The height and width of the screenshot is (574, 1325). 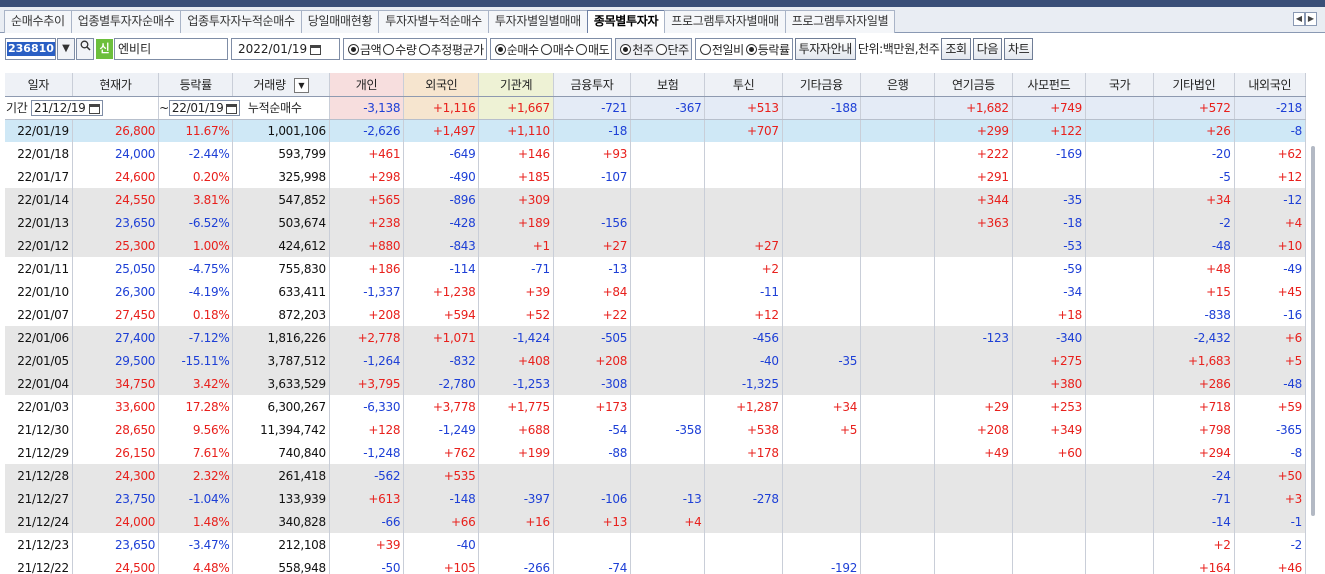 I want to click on next-button: 다음, so click(x=987, y=49).